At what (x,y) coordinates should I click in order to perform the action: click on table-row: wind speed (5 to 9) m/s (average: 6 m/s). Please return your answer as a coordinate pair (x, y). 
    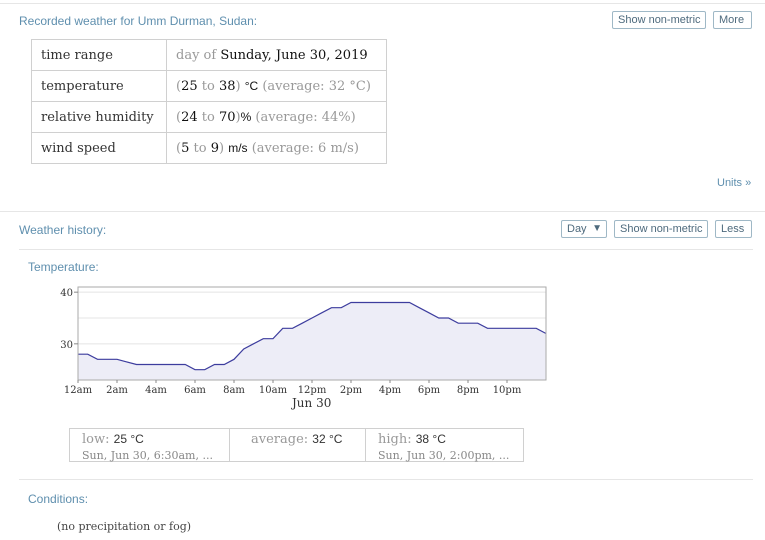
    Looking at the image, I should click on (209, 148).